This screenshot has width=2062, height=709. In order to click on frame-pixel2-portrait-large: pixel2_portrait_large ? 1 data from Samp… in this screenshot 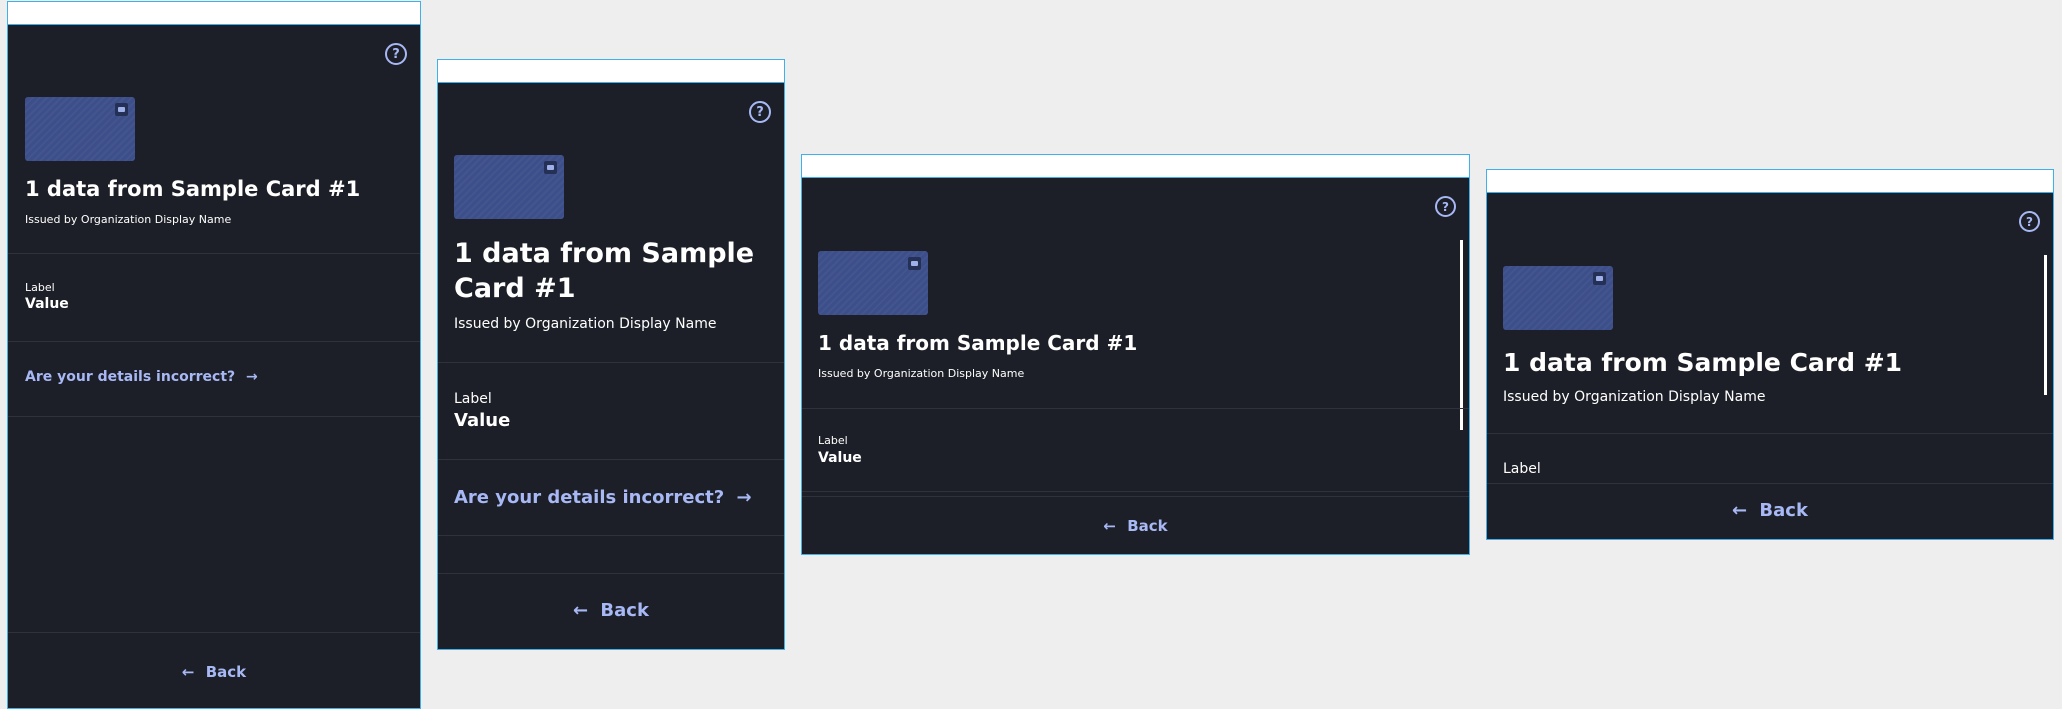, I will do `click(611, 354)`.